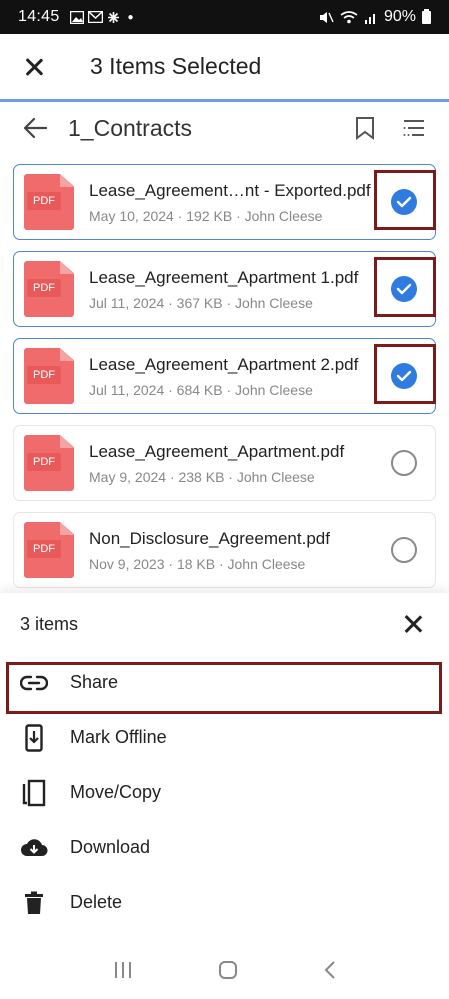 This screenshot has width=449, height=999. What do you see at coordinates (34, 793) in the screenshot?
I see `copy-icon` at bounding box center [34, 793].